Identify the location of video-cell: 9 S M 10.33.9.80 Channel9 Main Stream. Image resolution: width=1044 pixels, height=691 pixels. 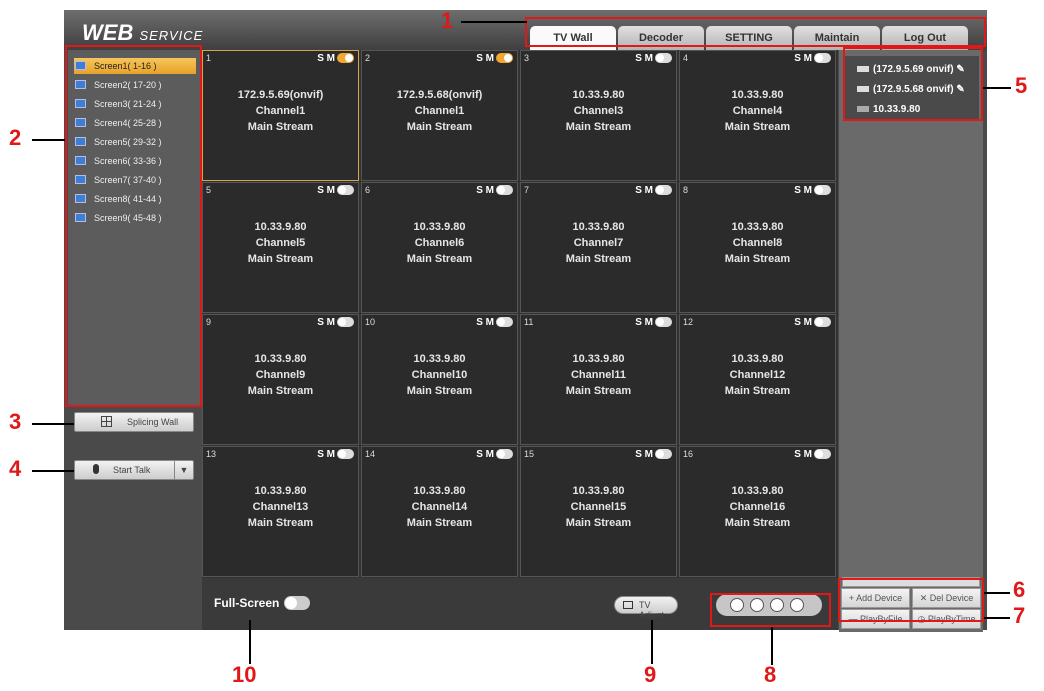
(280, 379).